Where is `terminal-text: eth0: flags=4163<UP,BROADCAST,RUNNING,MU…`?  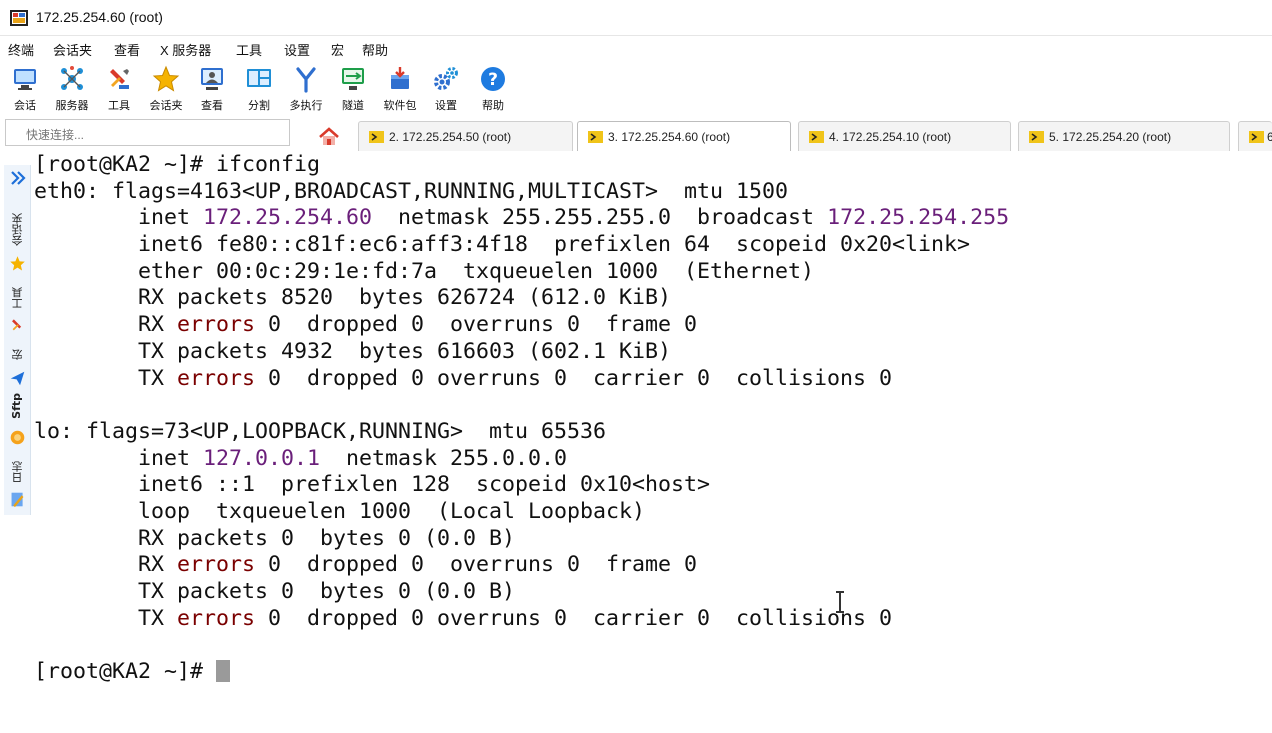
terminal-text: eth0: flags=4163<UP,BROADCAST,RUNNING,MU… is located at coordinates (411, 191).